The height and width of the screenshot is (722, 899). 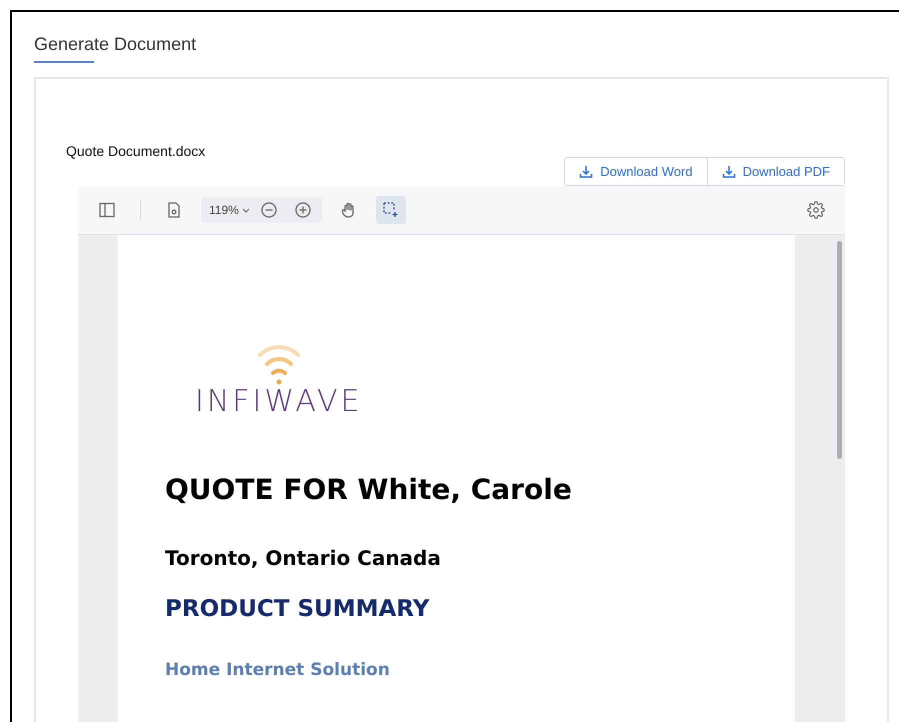 I want to click on page-title: Generate Document, so click(x=115, y=48).